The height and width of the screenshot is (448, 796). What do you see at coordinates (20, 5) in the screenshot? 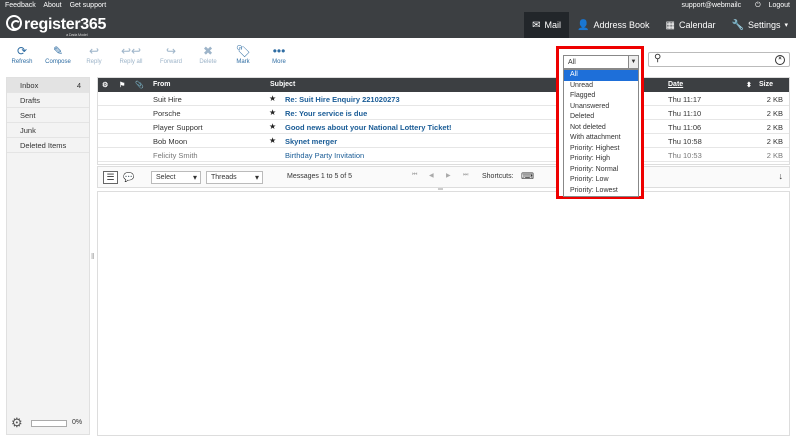
I see `feedback-link: Feedback` at bounding box center [20, 5].